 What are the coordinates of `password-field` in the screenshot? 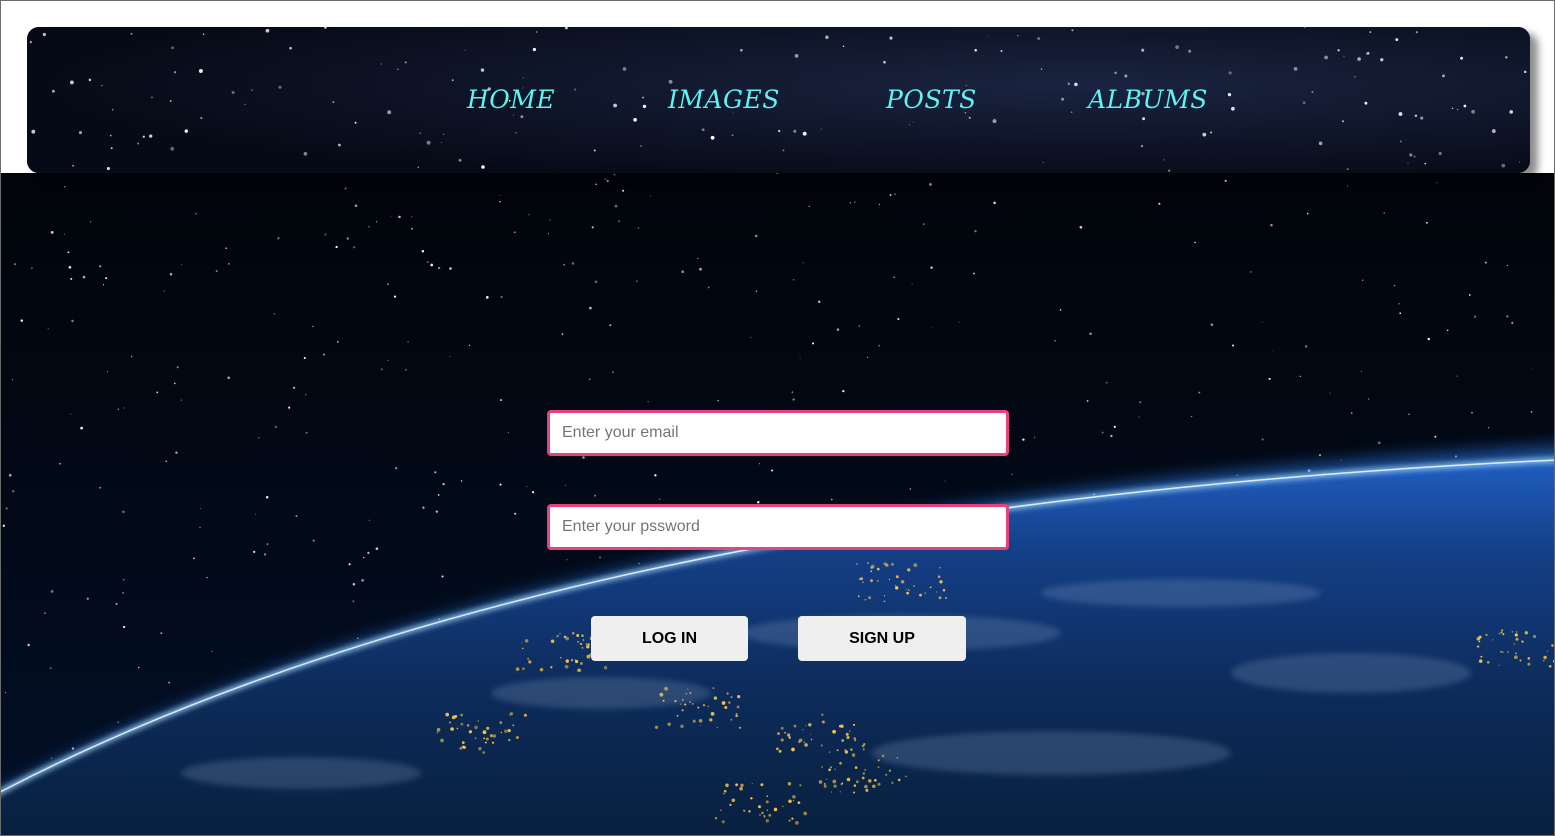 It's located at (778, 527).